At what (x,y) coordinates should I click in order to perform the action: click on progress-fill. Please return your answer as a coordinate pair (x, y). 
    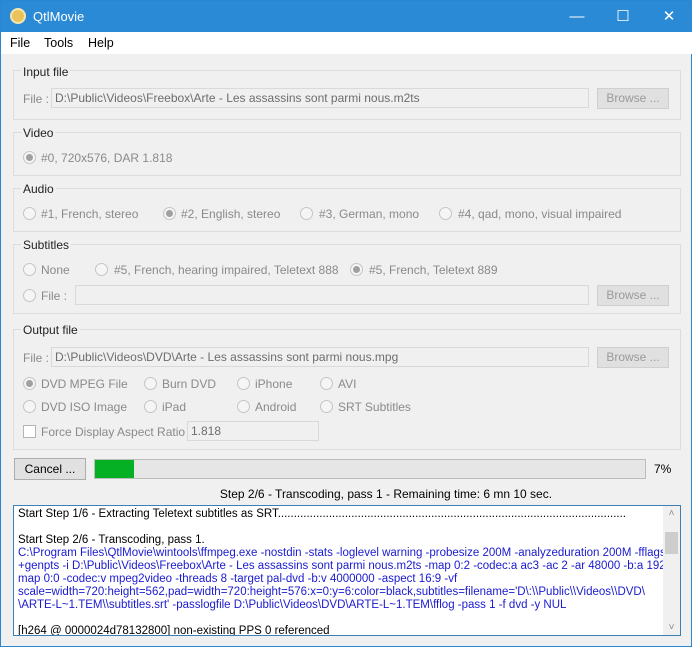
    Looking at the image, I should click on (114, 469).